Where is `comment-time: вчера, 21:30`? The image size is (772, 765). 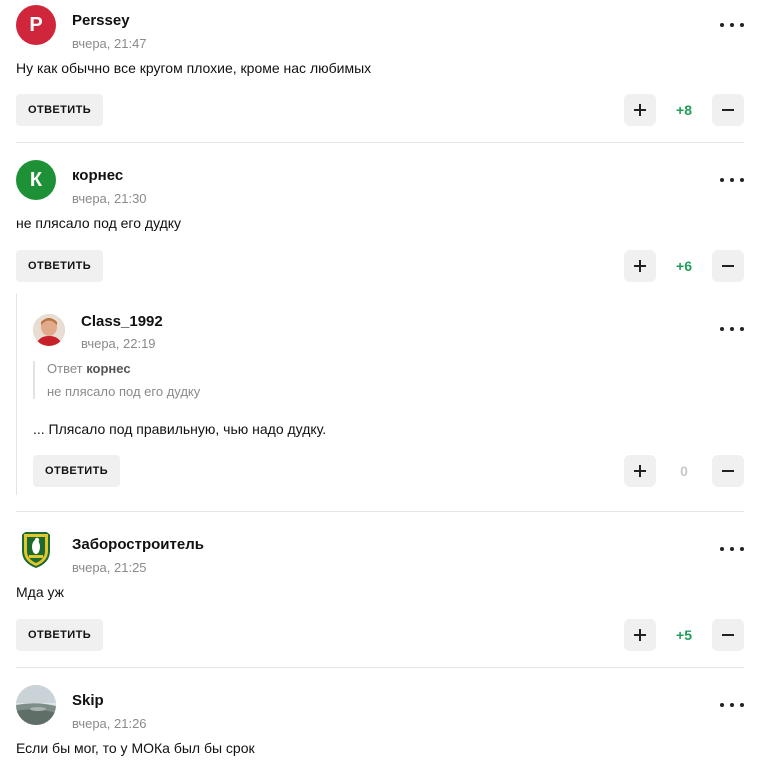 comment-time: вчера, 21:30 is located at coordinates (109, 198).